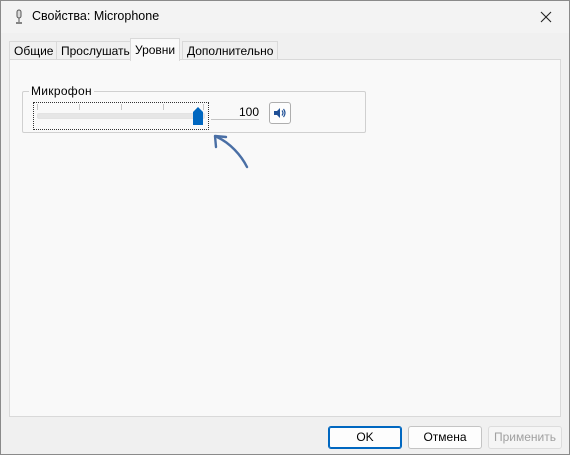  I want to click on speaker-icon, so click(280, 113).